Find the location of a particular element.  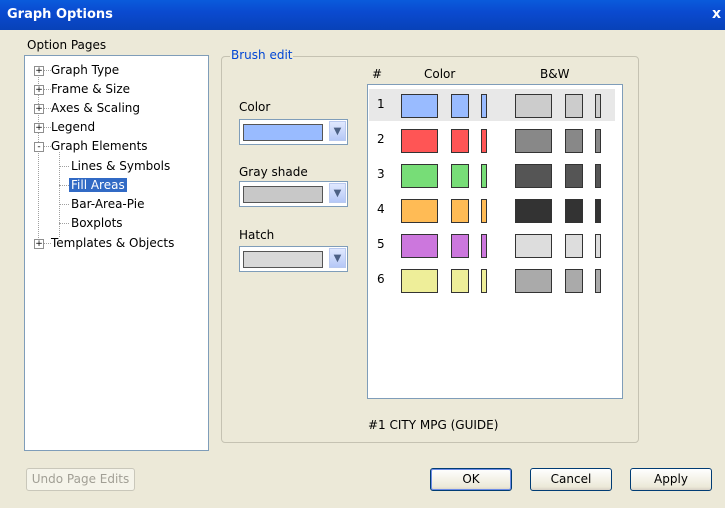

tree-item-axes-scaling: + Axes & Scaling is located at coordinates (87, 108).